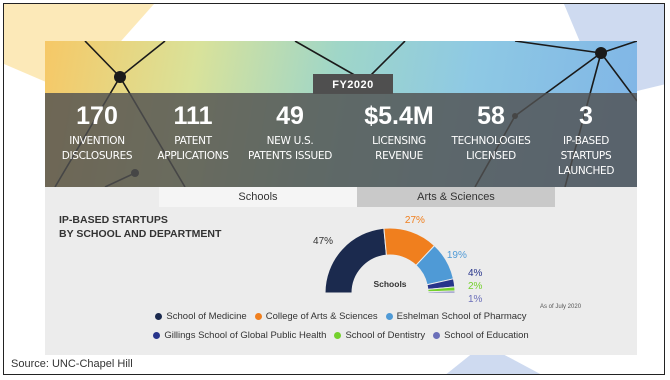  Describe the element at coordinates (245, 335) in the screenshot. I see `legend-label: Gillings School of Global Public Health` at that location.